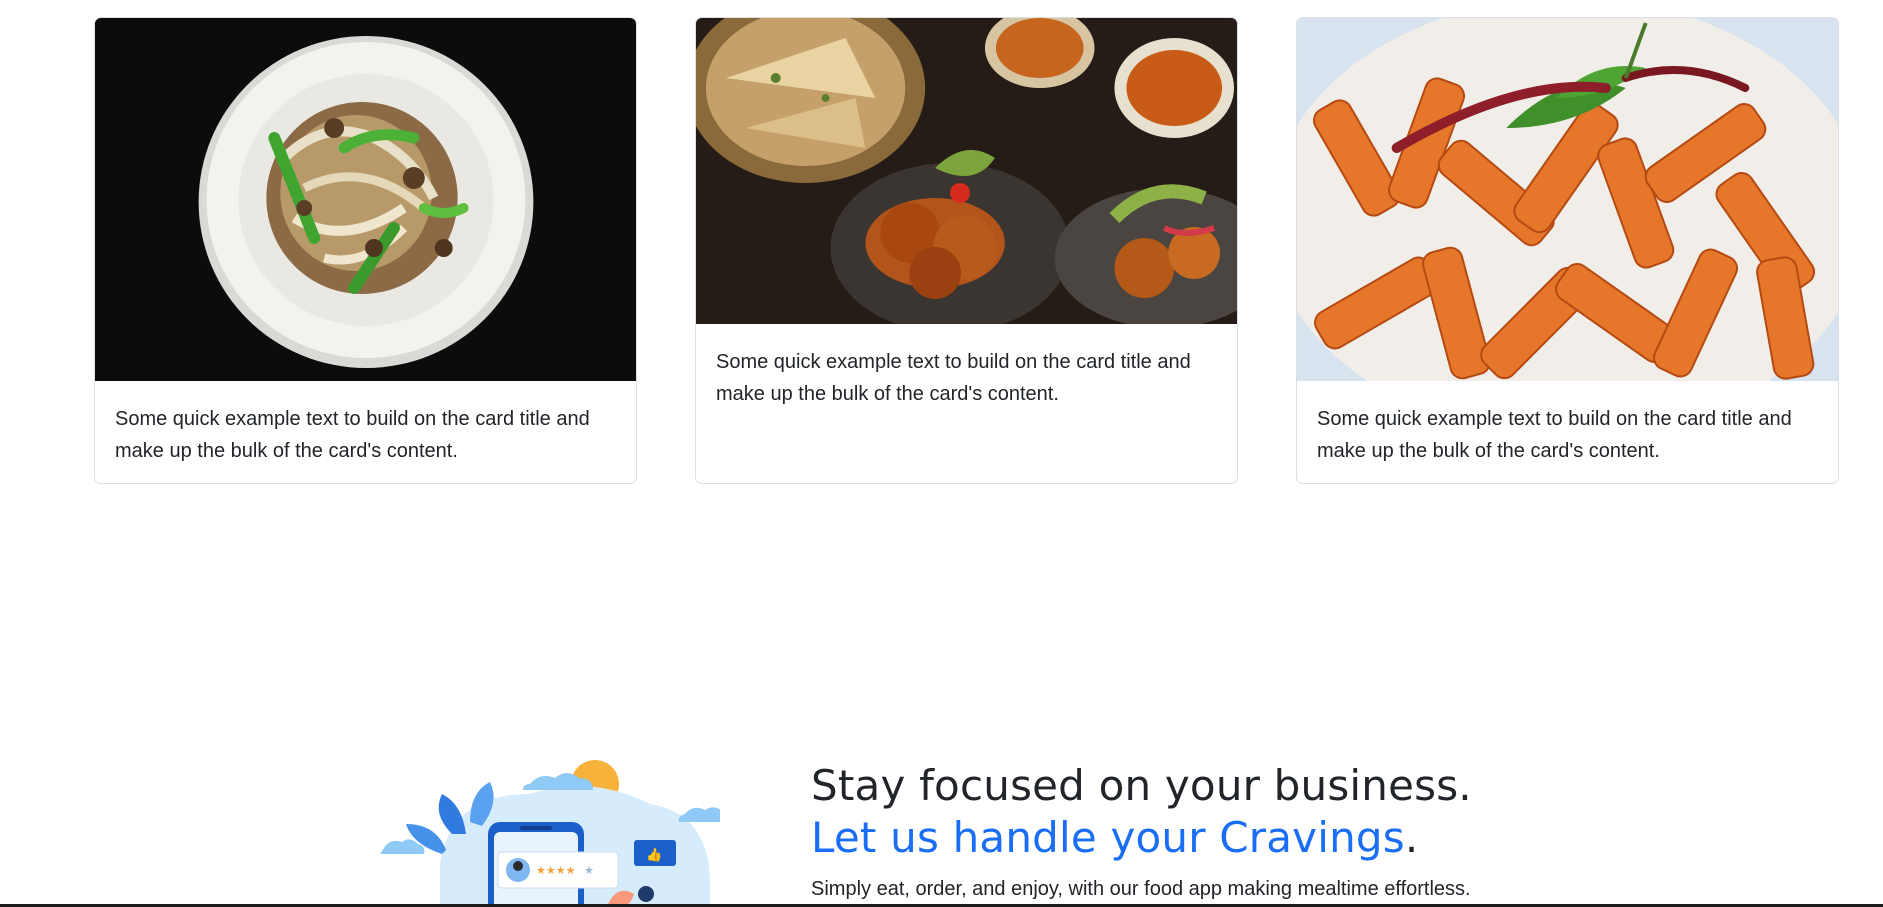  What do you see at coordinates (1411, 837) in the screenshot?
I see `headline-period: .` at bounding box center [1411, 837].